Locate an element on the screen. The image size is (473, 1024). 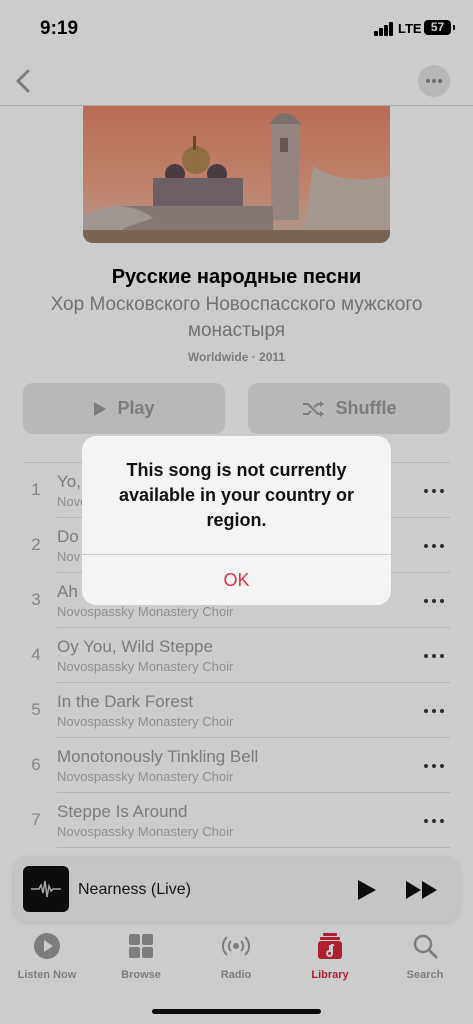
alert-ok-button: OK is located at coordinates (236, 580).